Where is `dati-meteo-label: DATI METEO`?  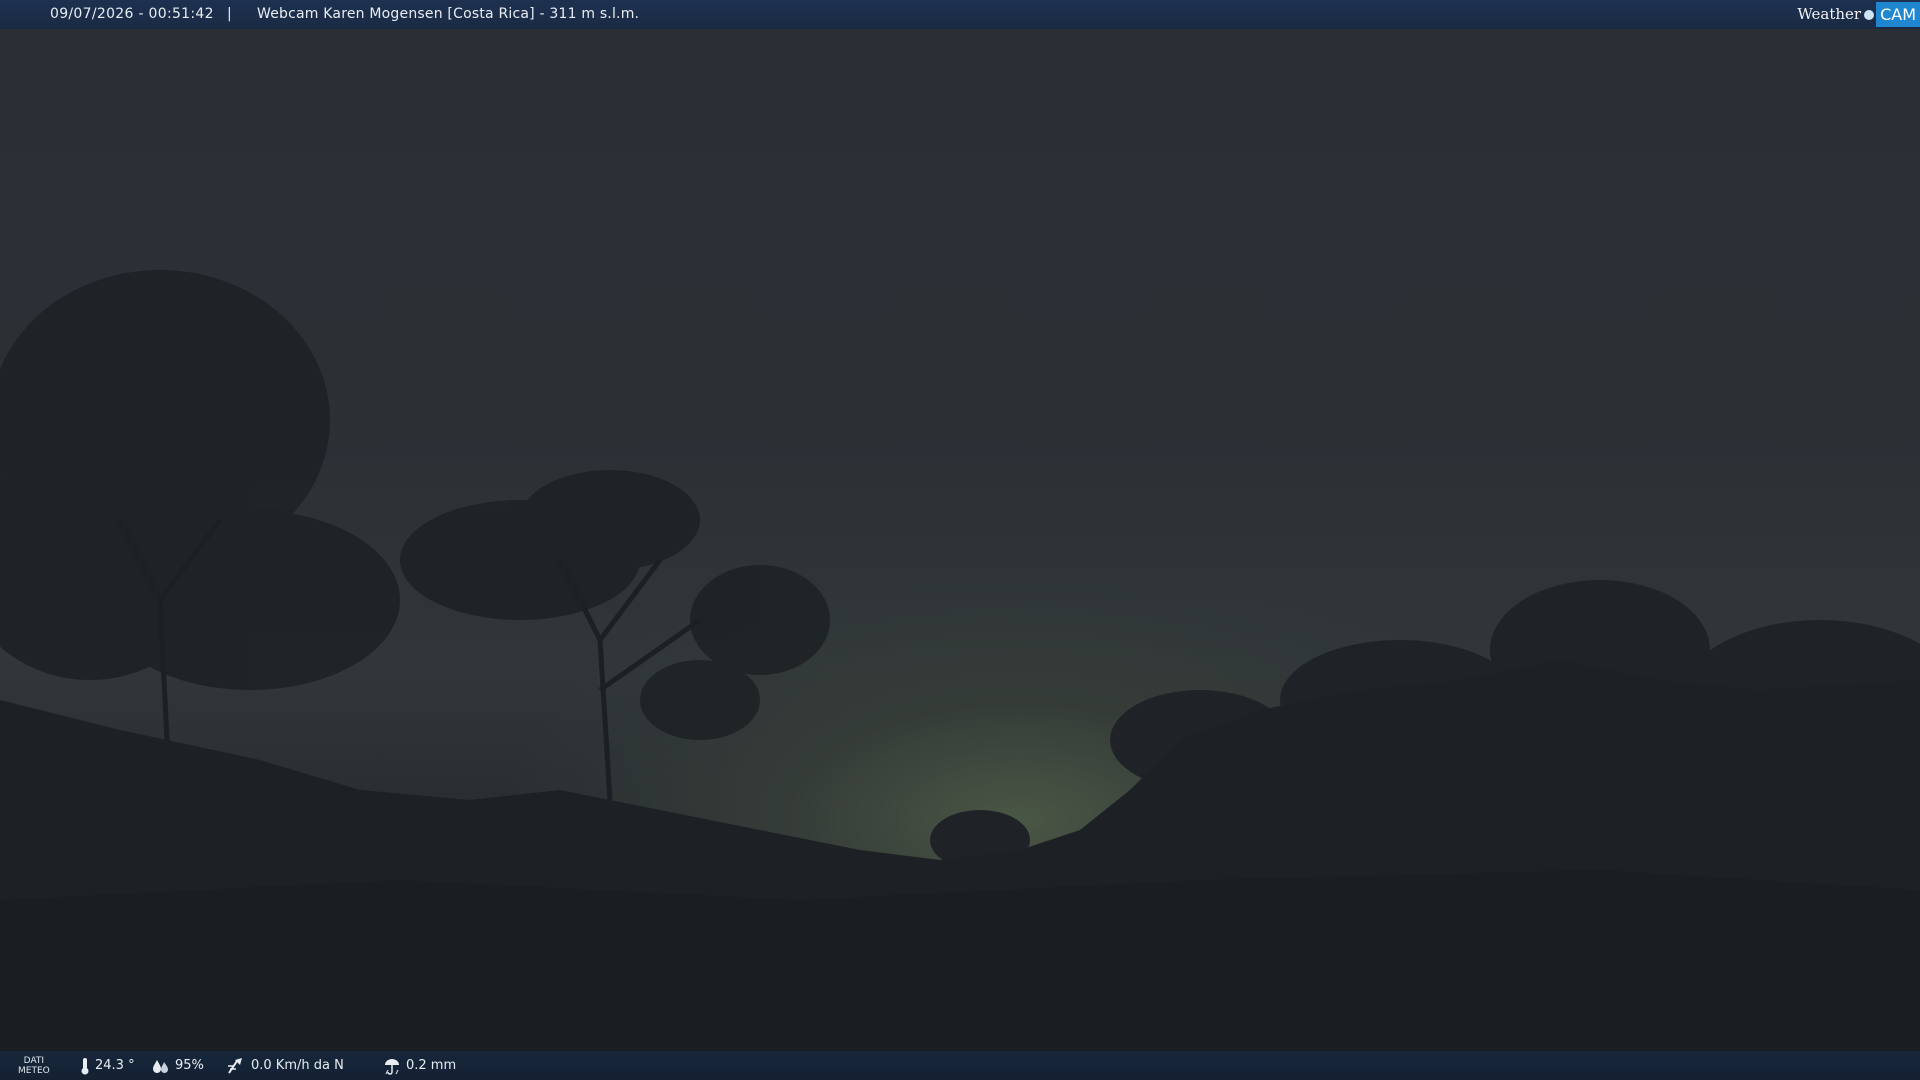 dati-meteo-label: DATI METEO is located at coordinates (34, 1066).